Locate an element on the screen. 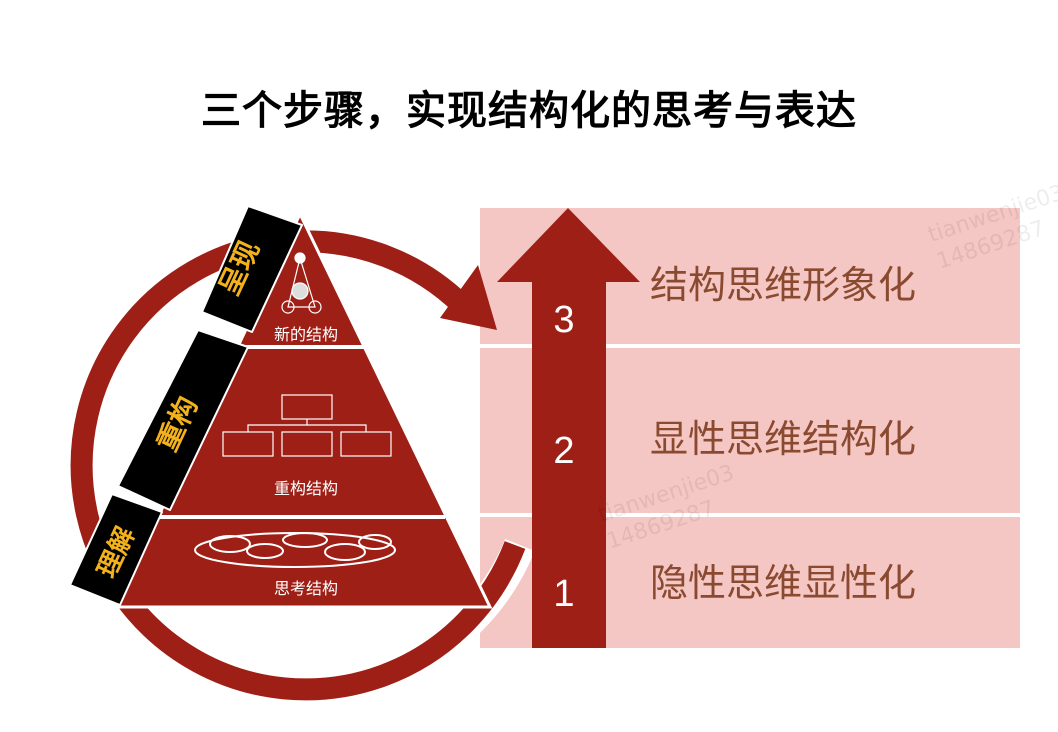 Image resolution: width=1058 pixels, height=732 pixels. level-label-middle: 重构结构 is located at coordinates (306, 488).